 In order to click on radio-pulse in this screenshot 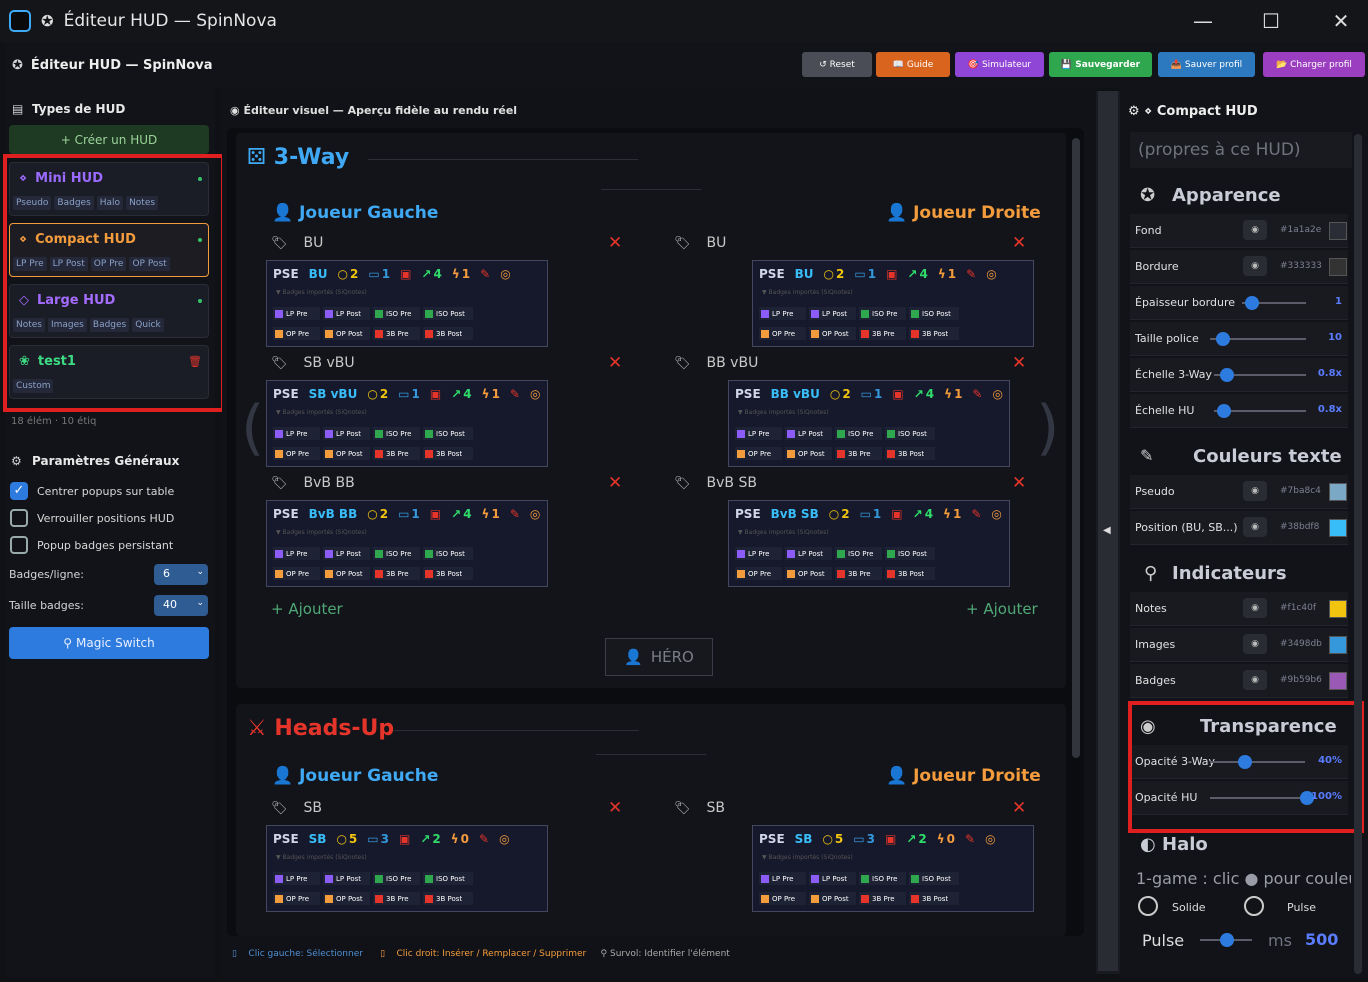, I will do `click(1254, 906)`.